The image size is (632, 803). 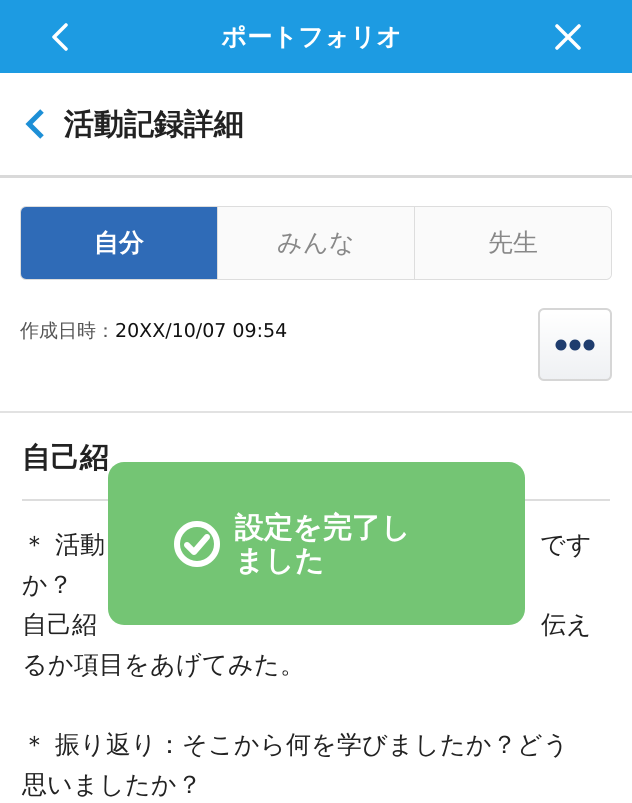 What do you see at coordinates (566, 625) in the screenshot?
I see `body-text: 伝え` at bounding box center [566, 625].